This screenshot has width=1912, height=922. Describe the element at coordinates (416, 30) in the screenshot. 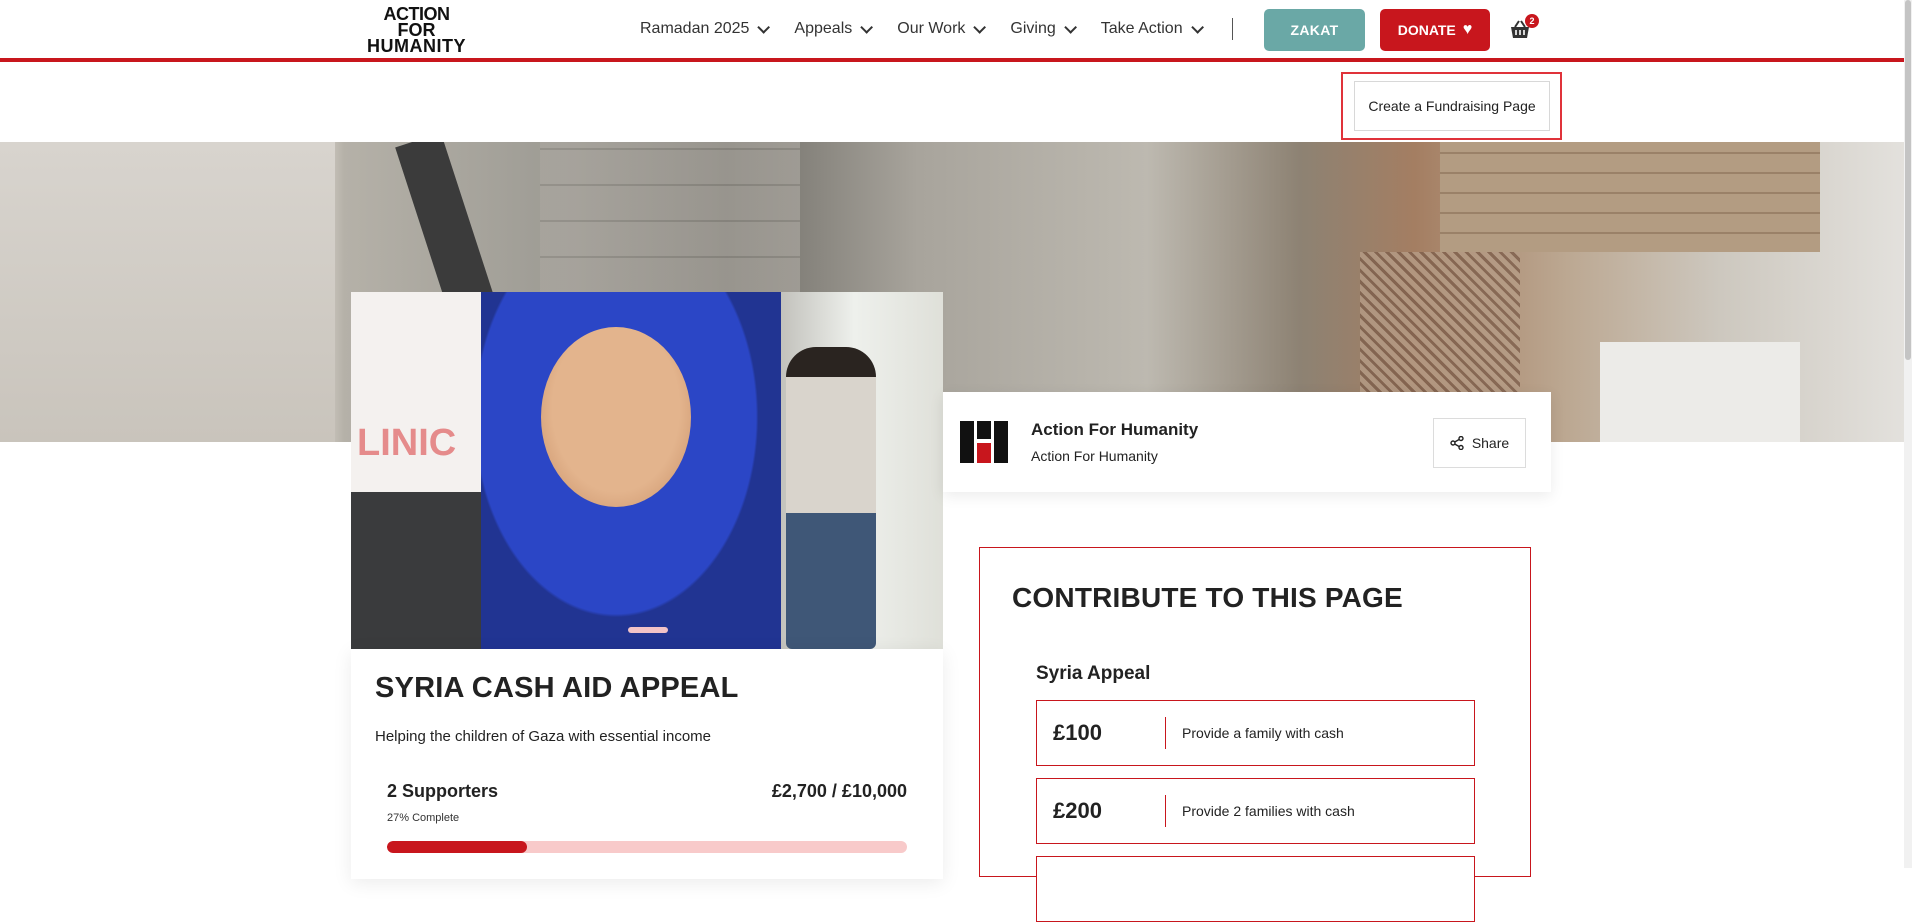

I see `site-logo: ACTION FOR HUMANITY` at that location.